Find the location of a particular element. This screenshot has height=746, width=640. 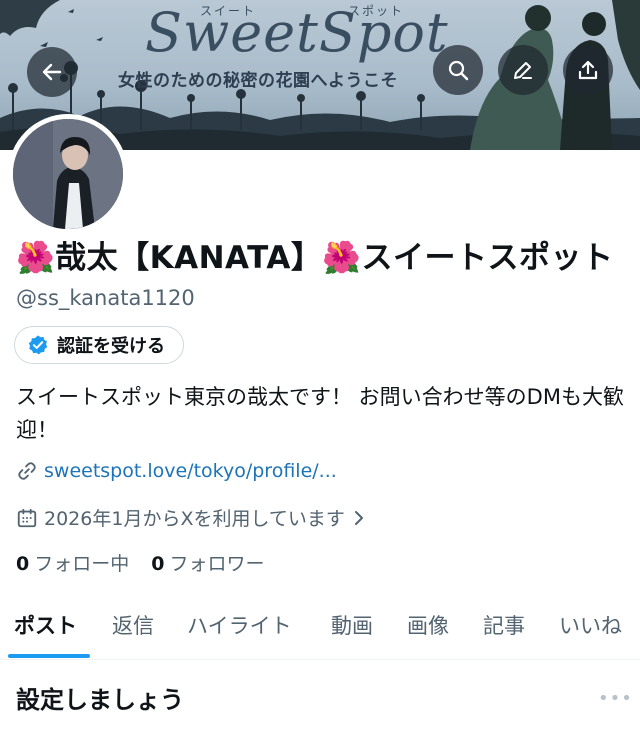

brand-logo-text: SweetSpot is located at coordinates (297, 32).